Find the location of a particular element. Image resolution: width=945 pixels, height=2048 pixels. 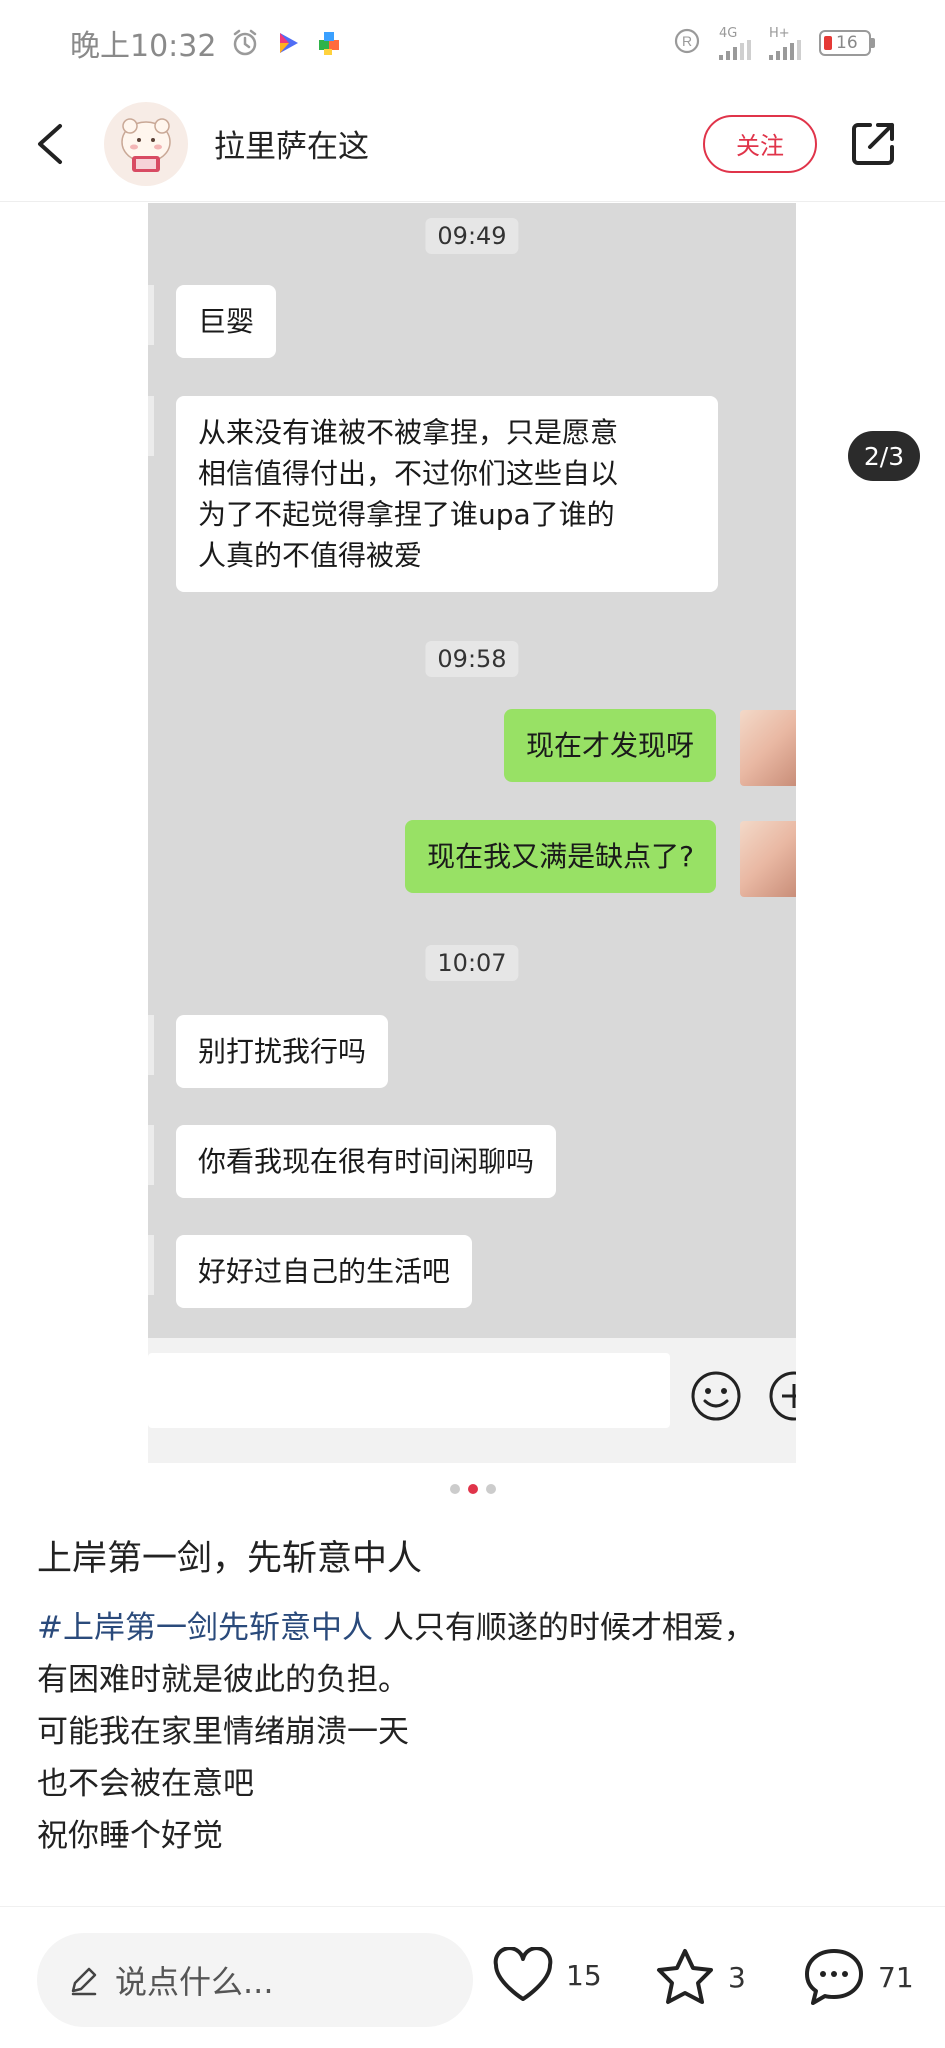

like-button: 15 is located at coordinates (547, 1975).